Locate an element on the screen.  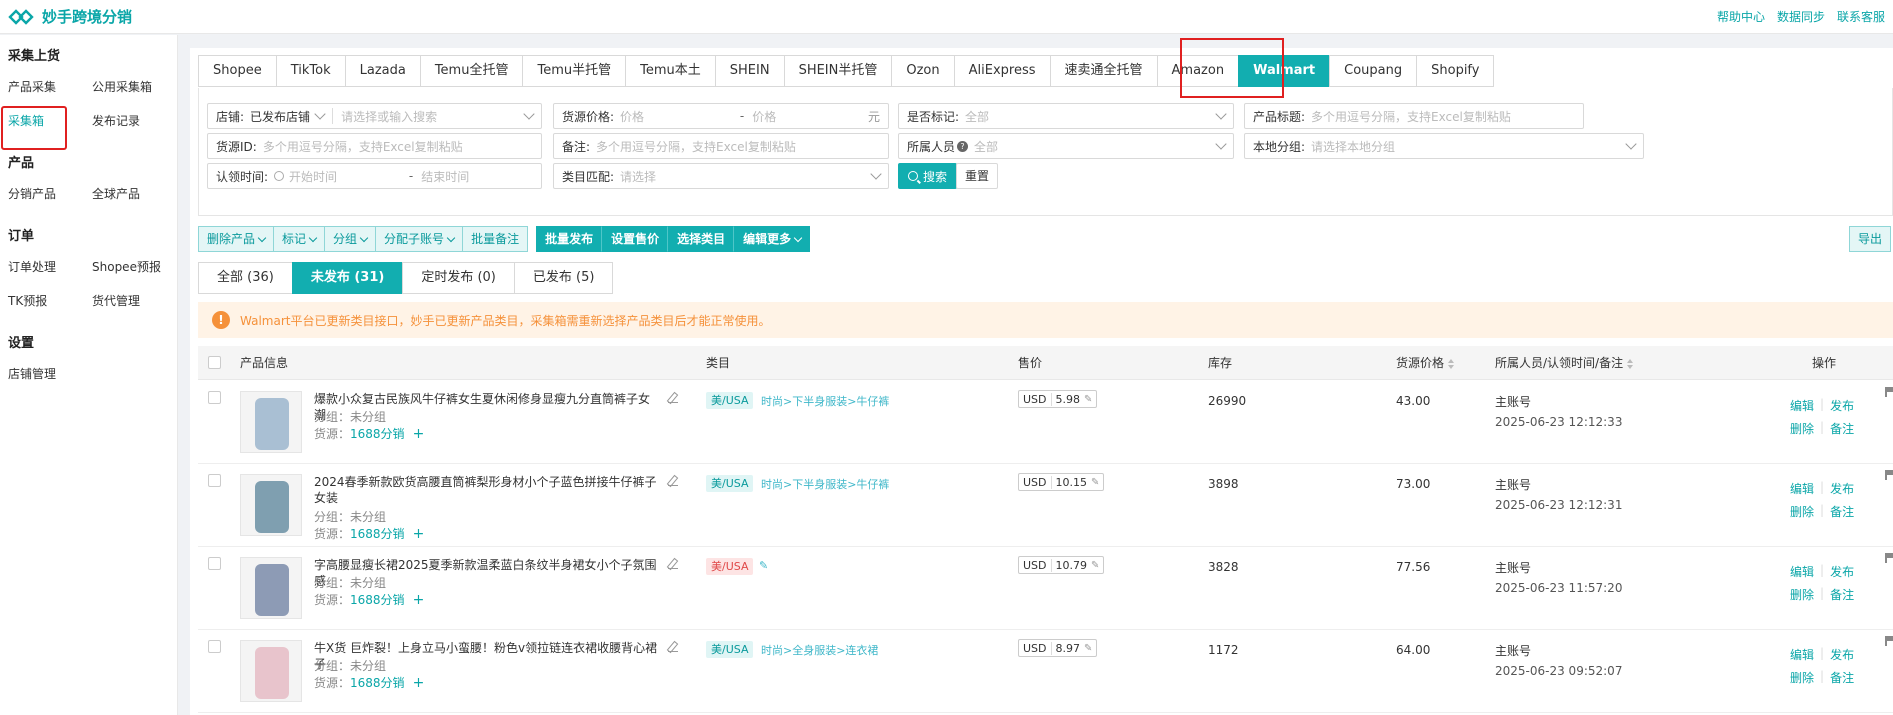
claim-start-input: 开始时间 is located at coordinates (345, 176).